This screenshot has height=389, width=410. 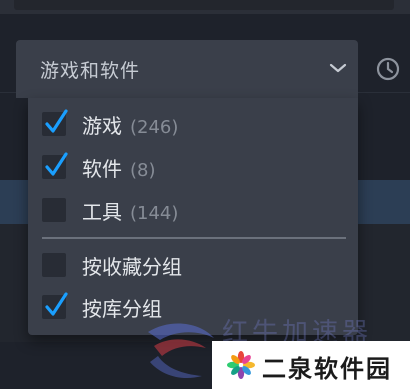 What do you see at coordinates (338, 68) in the screenshot?
I see `chevron-down-icon` at bounding box center [338, 68].